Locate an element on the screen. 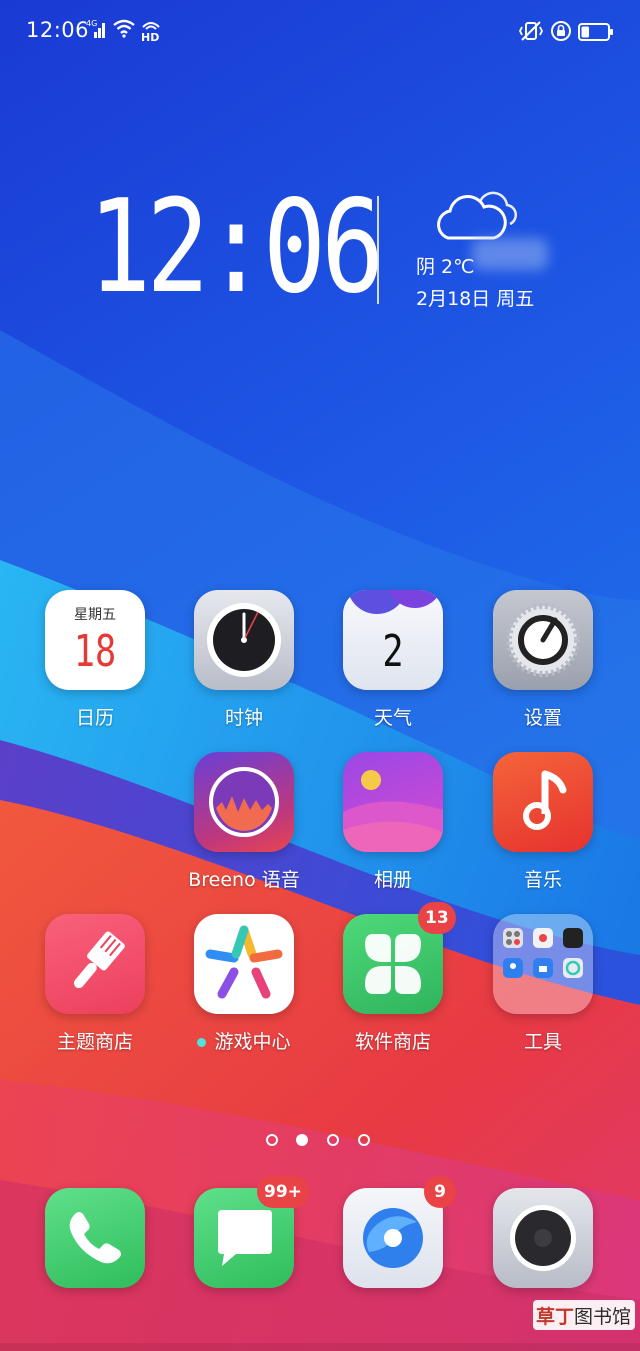  app-calendar: 星期五 18 日历 is located at coordinates (95, 665).